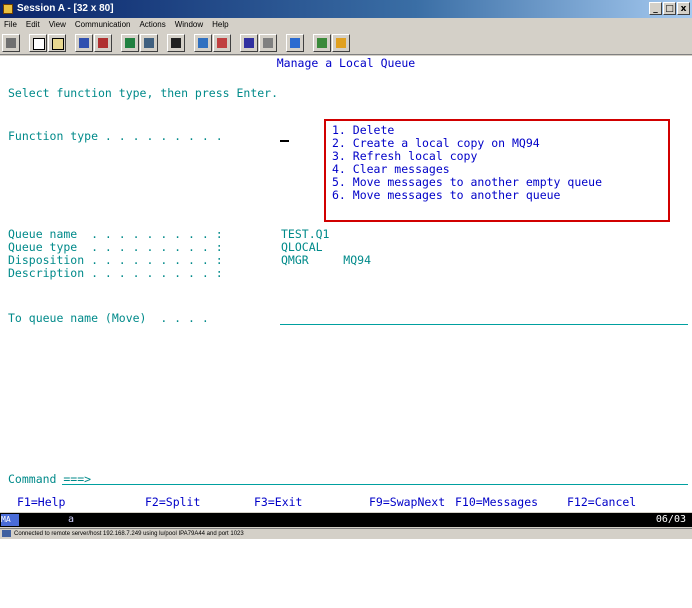 This screenshot has width=692, height=608. I want to click on quickstart-icon, so click(249, 42).